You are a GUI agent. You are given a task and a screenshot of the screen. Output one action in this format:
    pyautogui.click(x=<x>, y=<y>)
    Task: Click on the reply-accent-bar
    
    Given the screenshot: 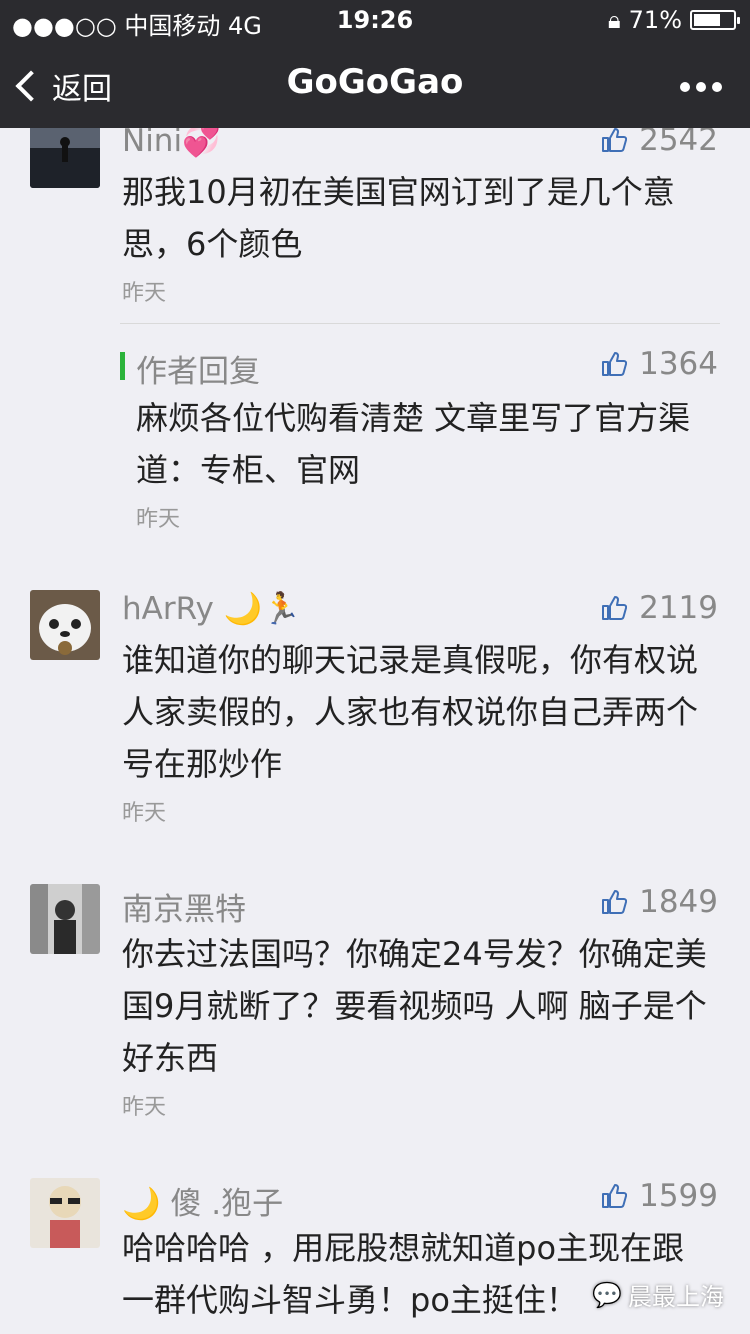 What is the action you would take?
    pyautogui.click(x=122, y=366)
    